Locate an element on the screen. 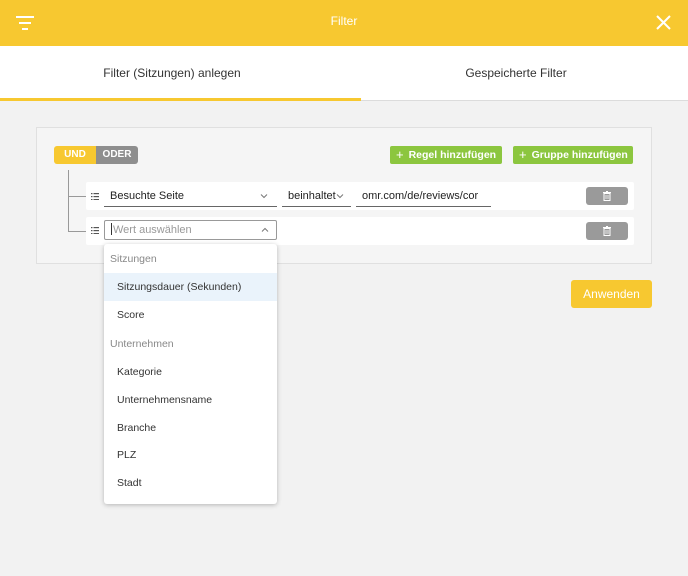  dropdown-option: PLZ is located at coordinates (190, 455).